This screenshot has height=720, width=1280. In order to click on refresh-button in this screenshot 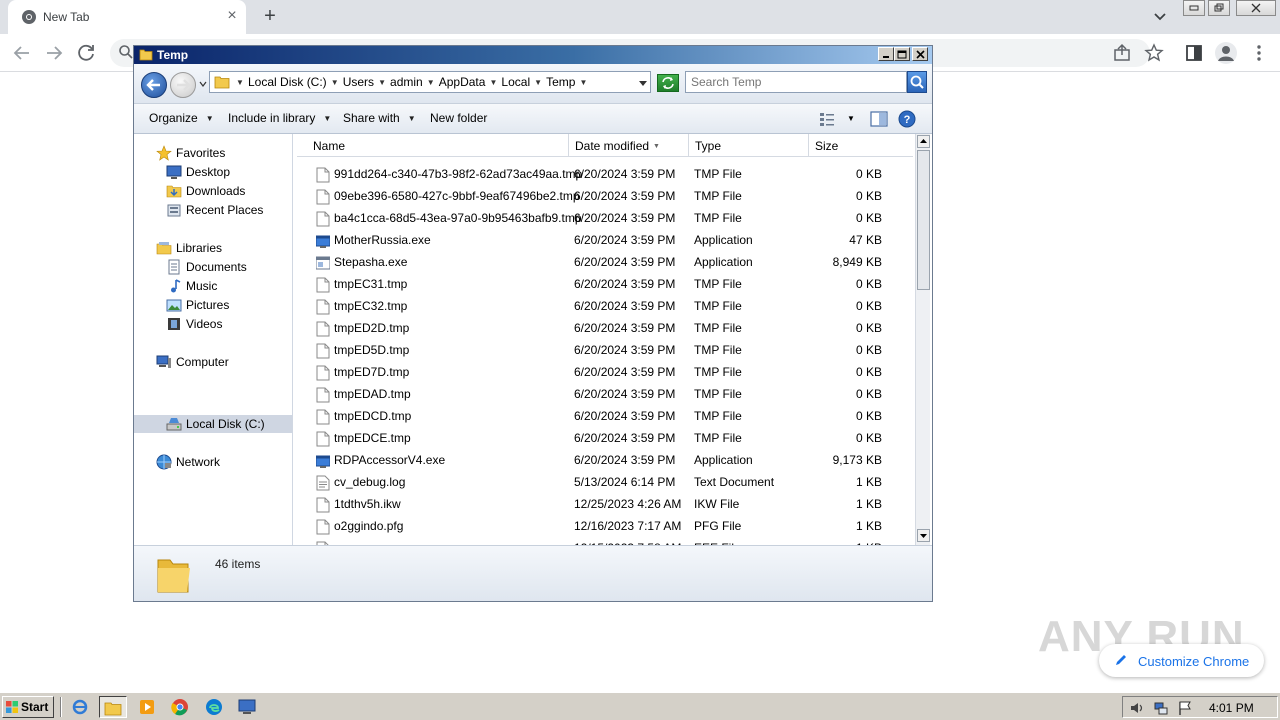, I will do `click(668, 83)`.